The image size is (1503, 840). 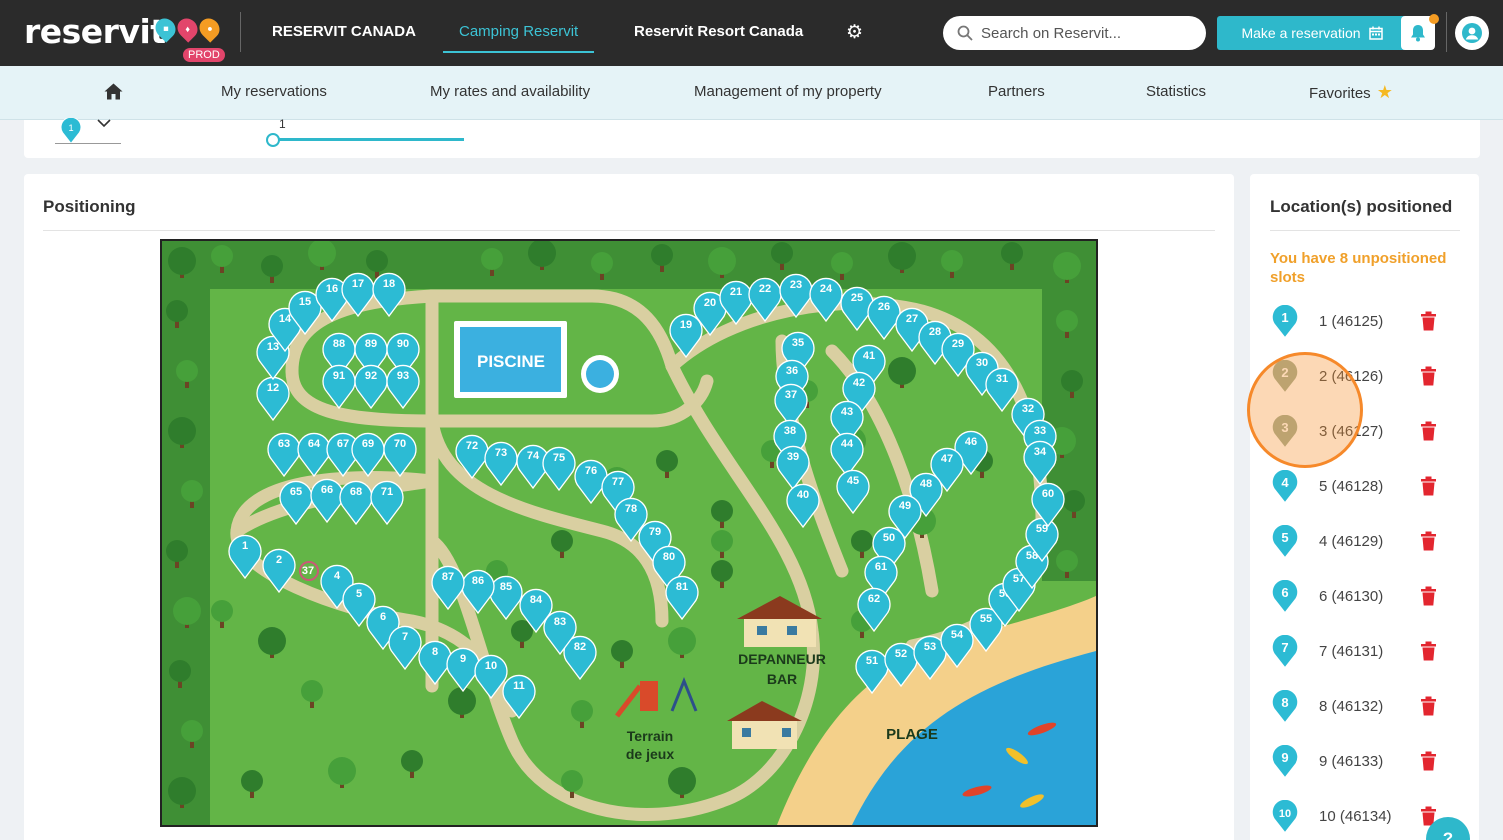 What do you see at coordinates (1360, 488) in the screenshot?
I see `location-row: 4 5 (46128)` at bounding box center [1360, 488].